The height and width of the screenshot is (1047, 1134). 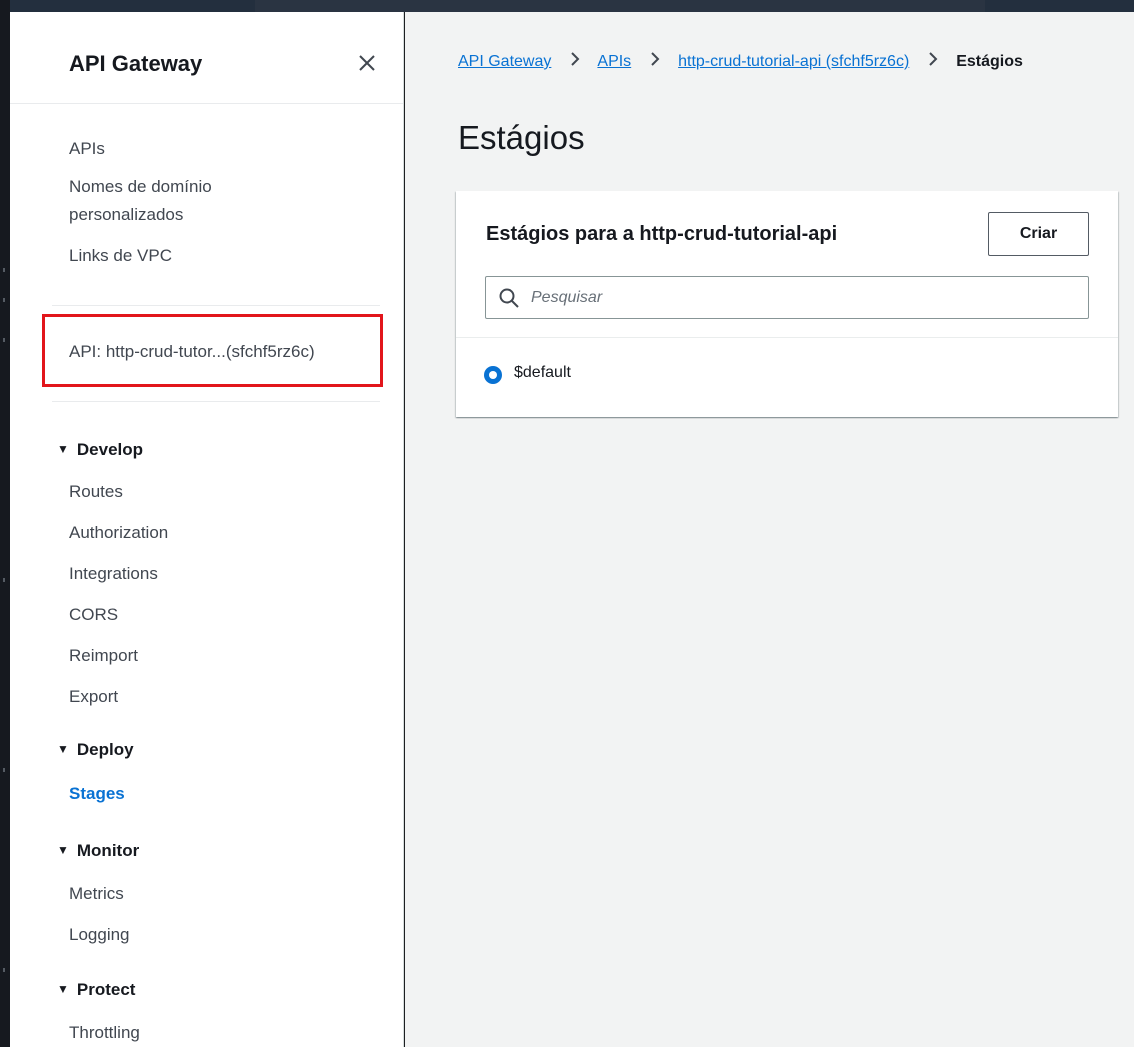 What do you see at coordinates (104, 1033) in the screenshot?
I see `sidebar-item-throttling: Throttling` at bounding box center [104, 1033].